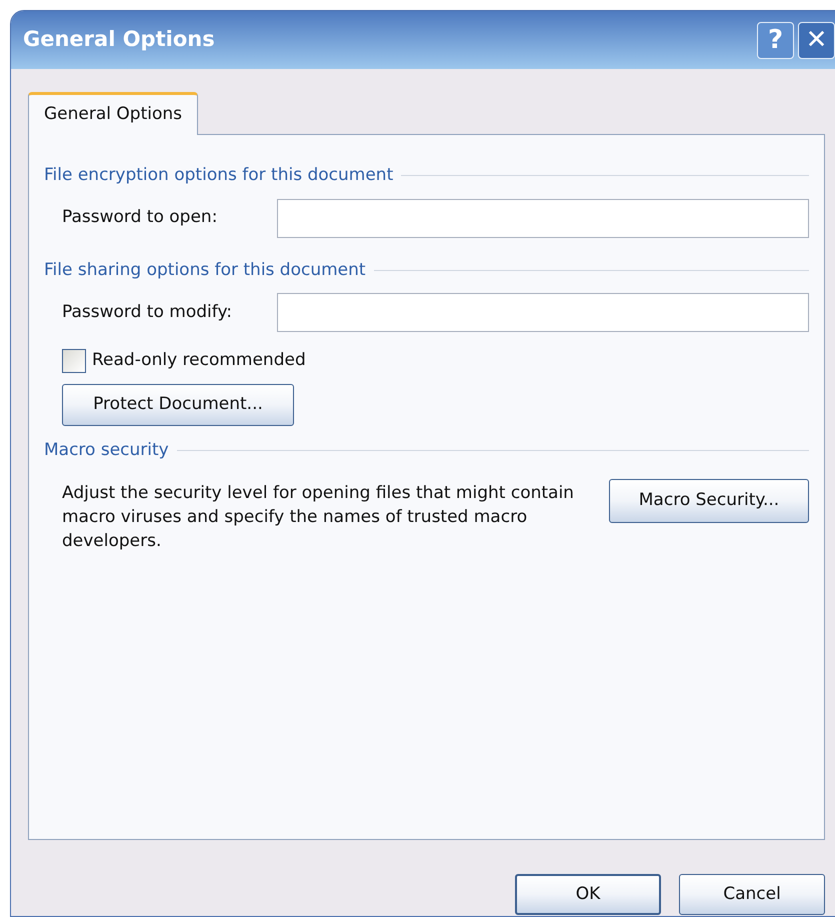 This screenshot has width=835, height=917. What do you see at coordinates (219, 175) in the screenshot?
I see `section-heading: File encryption options for this document` at bounding box center [219, 175].